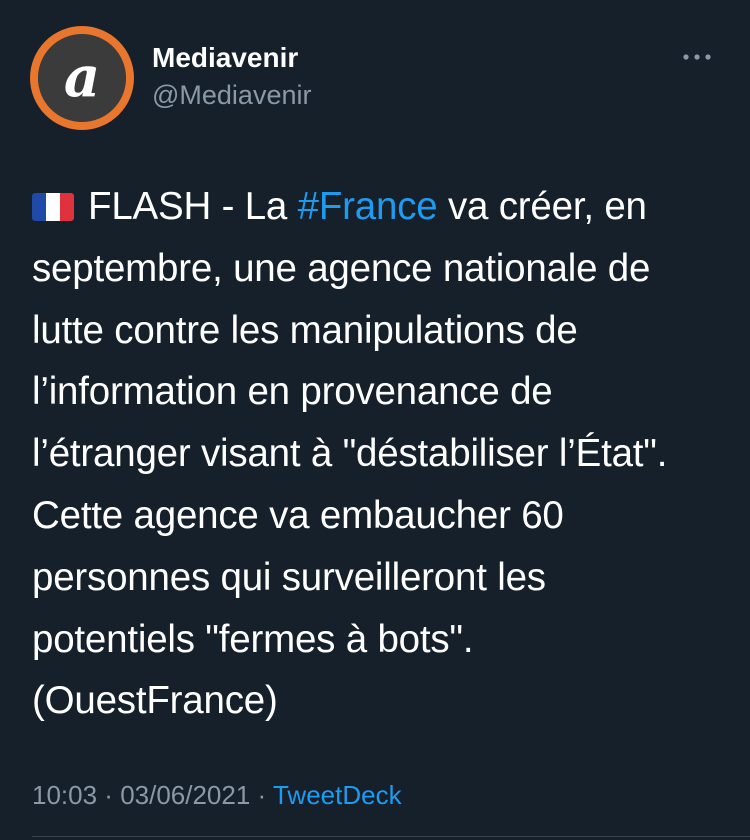 This screenshot has height=840, width=750. I want to click on avatar-logo: a, so click(82, 78).